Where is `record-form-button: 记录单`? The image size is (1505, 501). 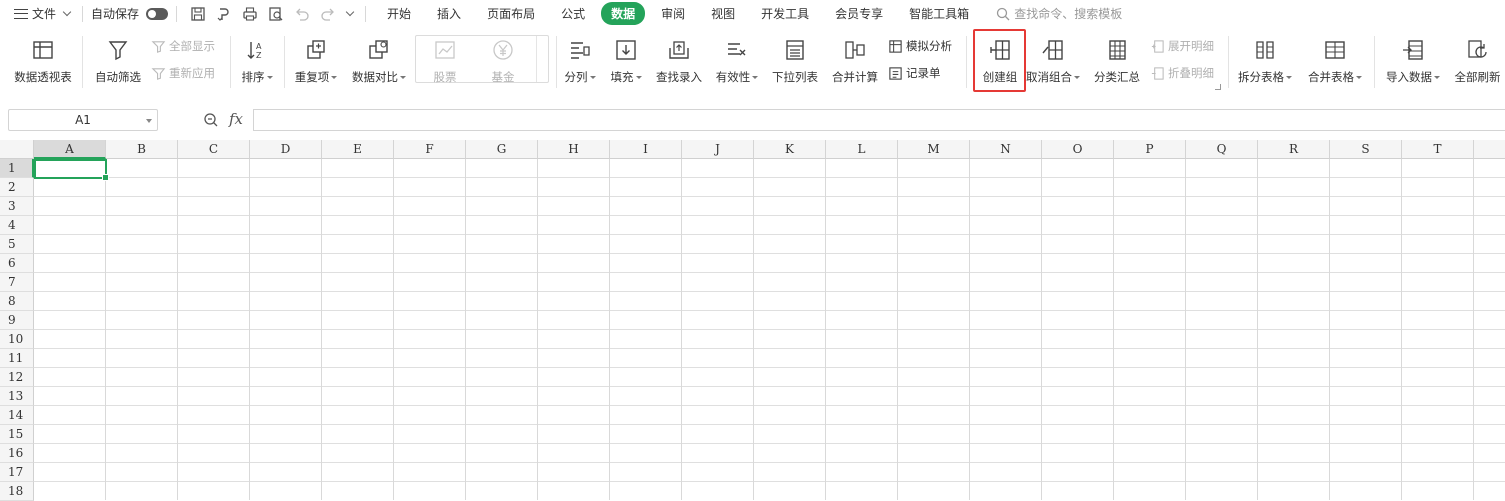
record-form-button: 记录单 is located at coordinates (914, 73).